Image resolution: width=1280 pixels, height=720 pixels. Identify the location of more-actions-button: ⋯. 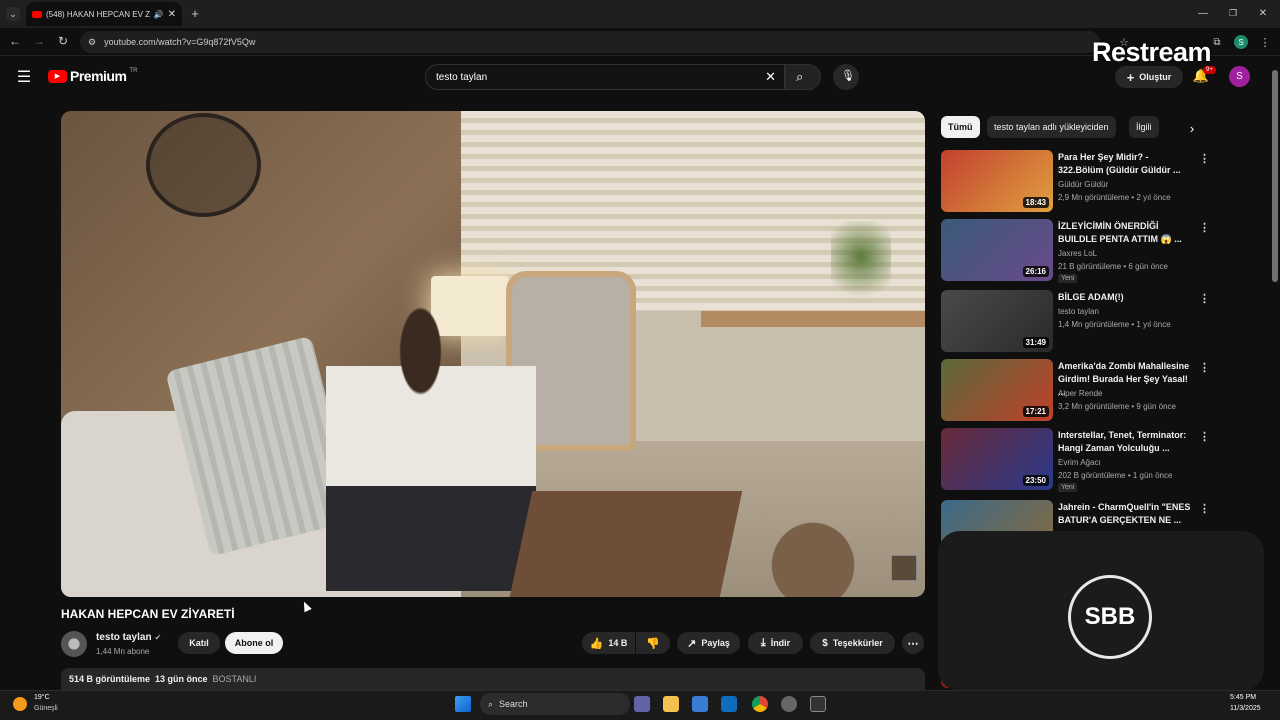
(913, 643).